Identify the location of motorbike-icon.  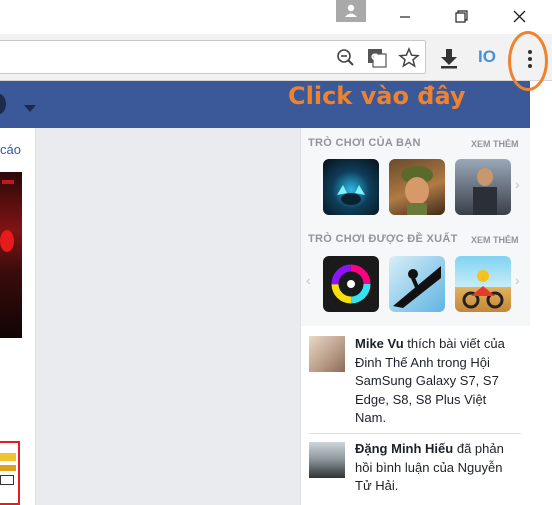
(483, 289).